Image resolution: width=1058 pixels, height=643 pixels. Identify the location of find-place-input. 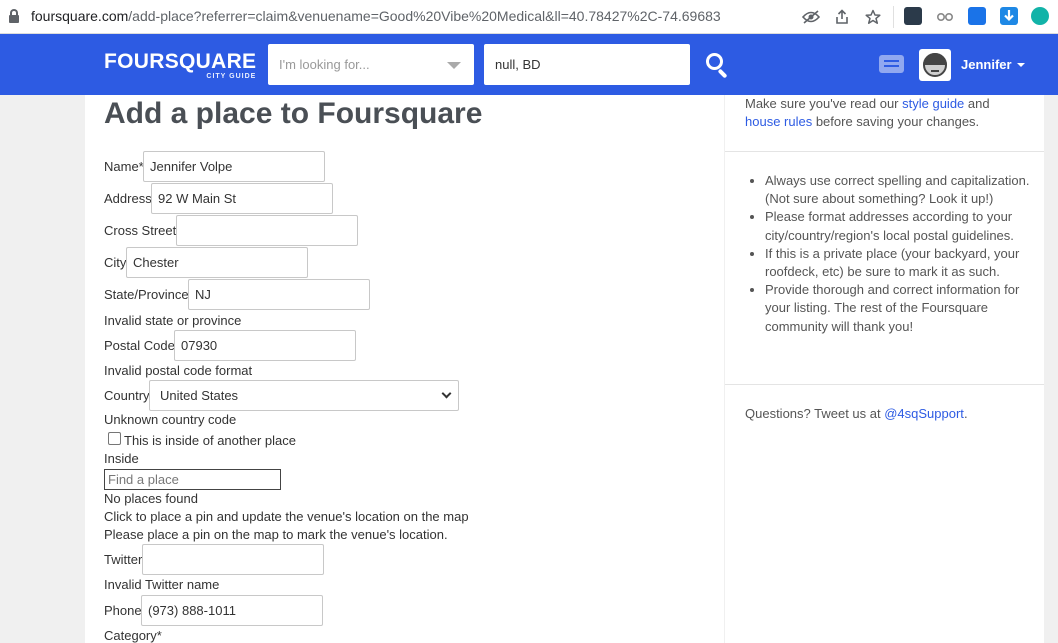
(192, 479).